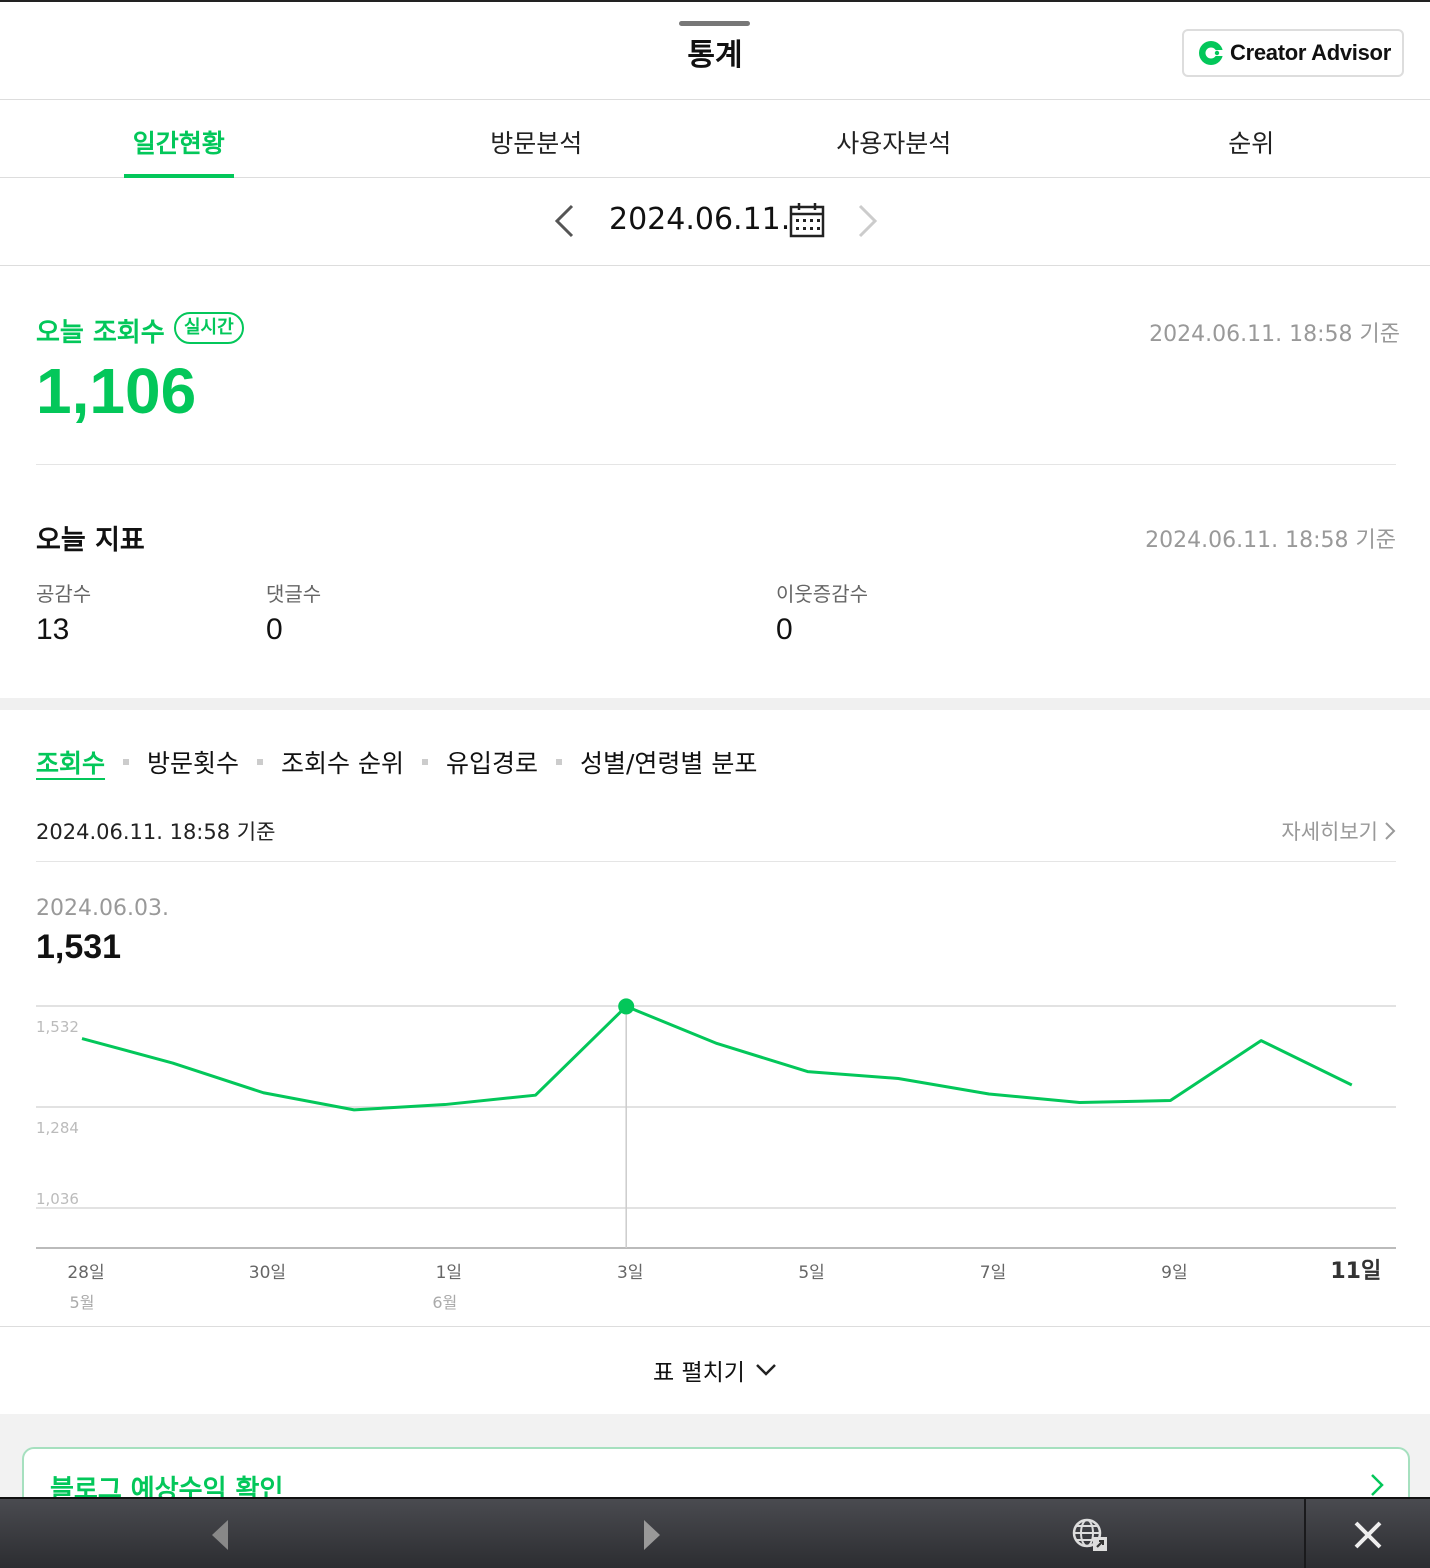 This screenshot has width=1430, height=1568. I want to click on x-tick-label: 7일, so click(993, 1273).